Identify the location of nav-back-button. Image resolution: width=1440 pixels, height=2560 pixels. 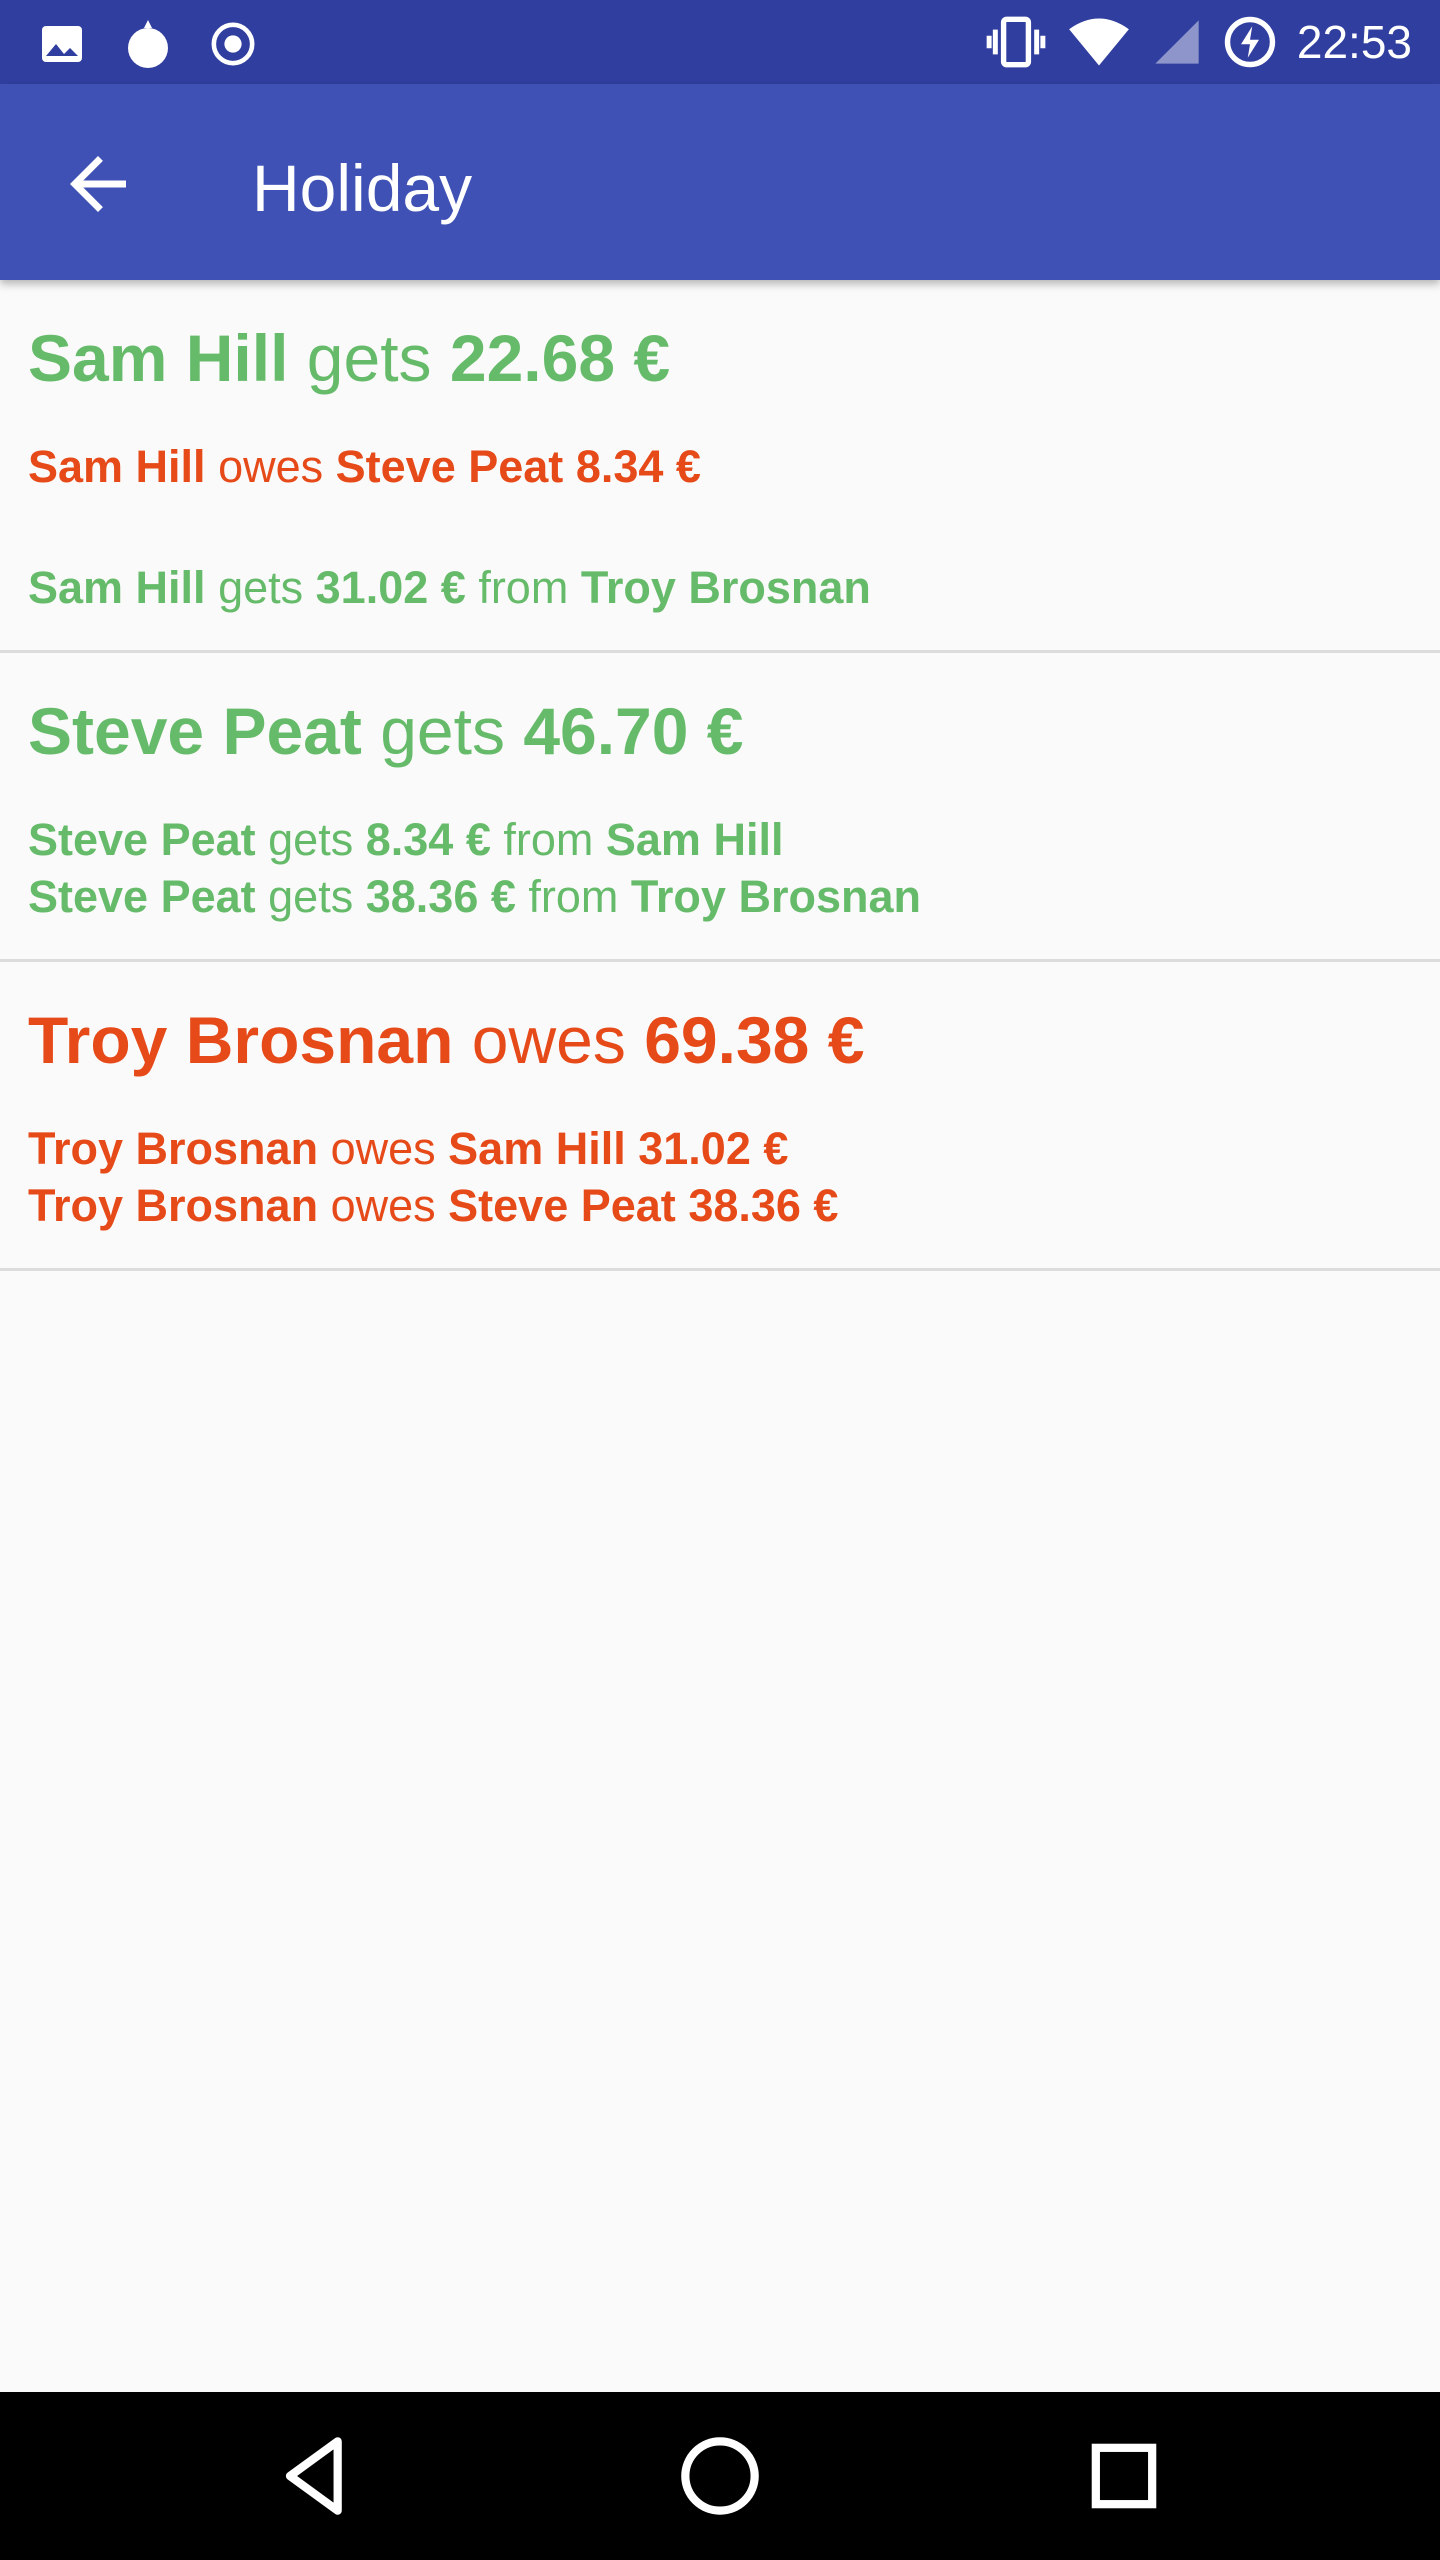
(316, 2476).